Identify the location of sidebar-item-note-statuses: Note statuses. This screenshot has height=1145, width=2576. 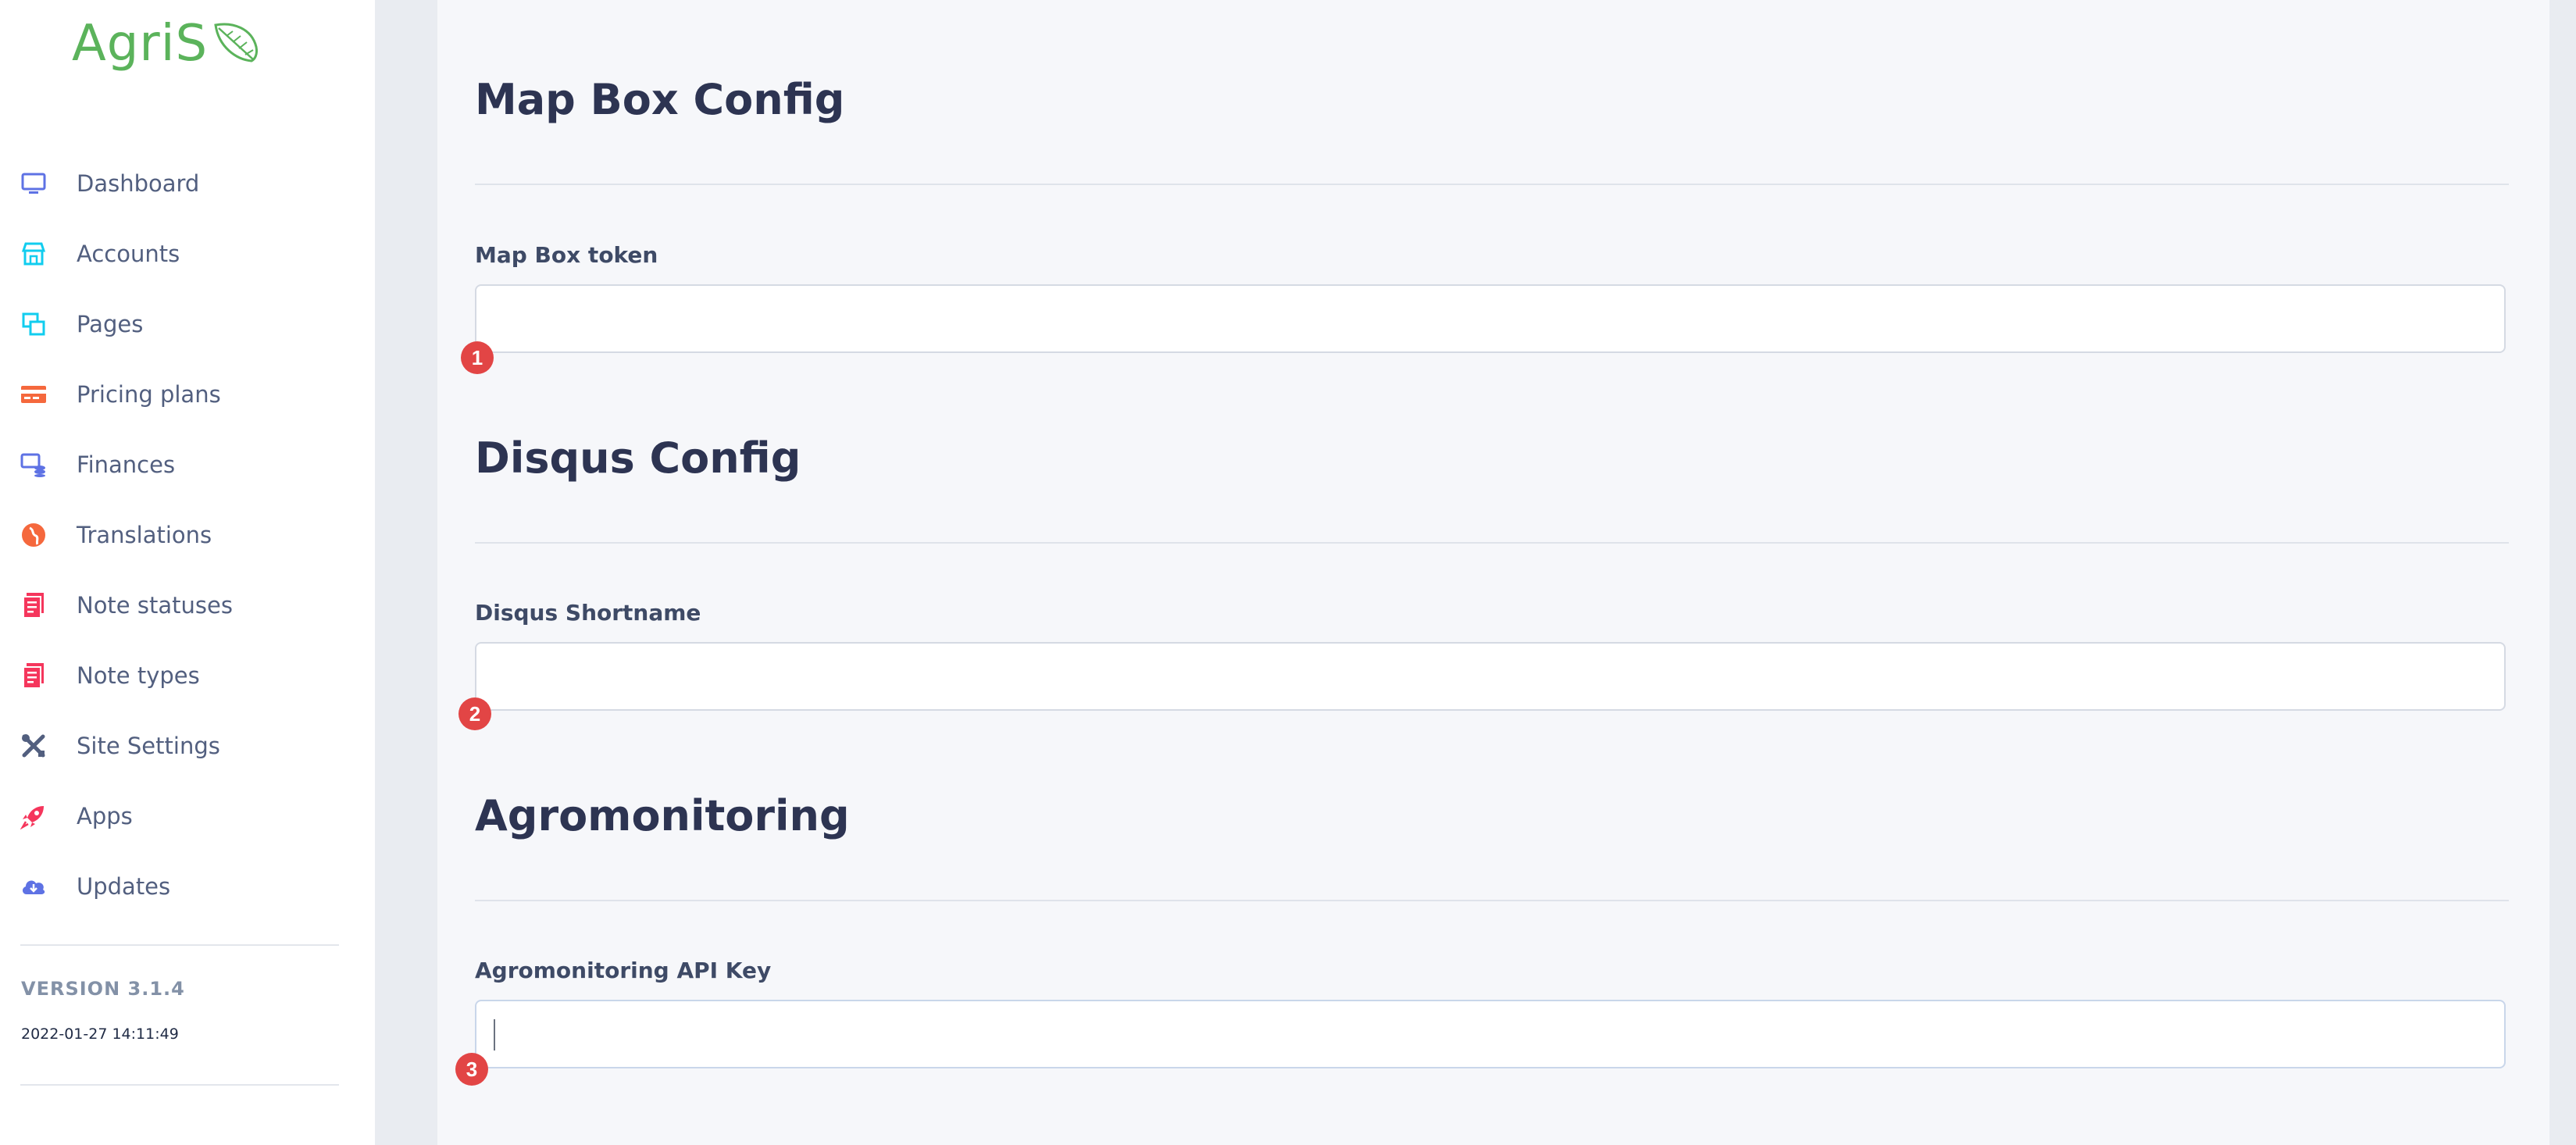
(187, 605).